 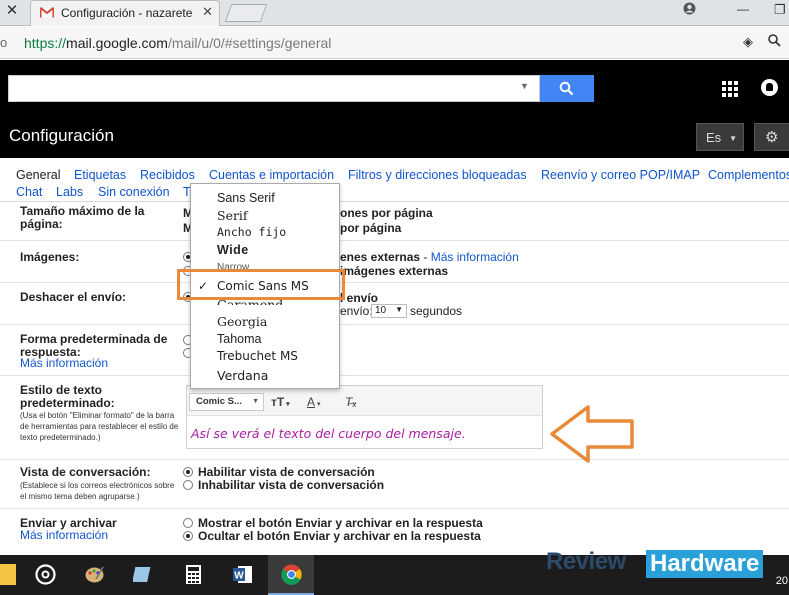 I want to click on undo-send-label: Deshacer el envío:, so click(x=73, y=297).